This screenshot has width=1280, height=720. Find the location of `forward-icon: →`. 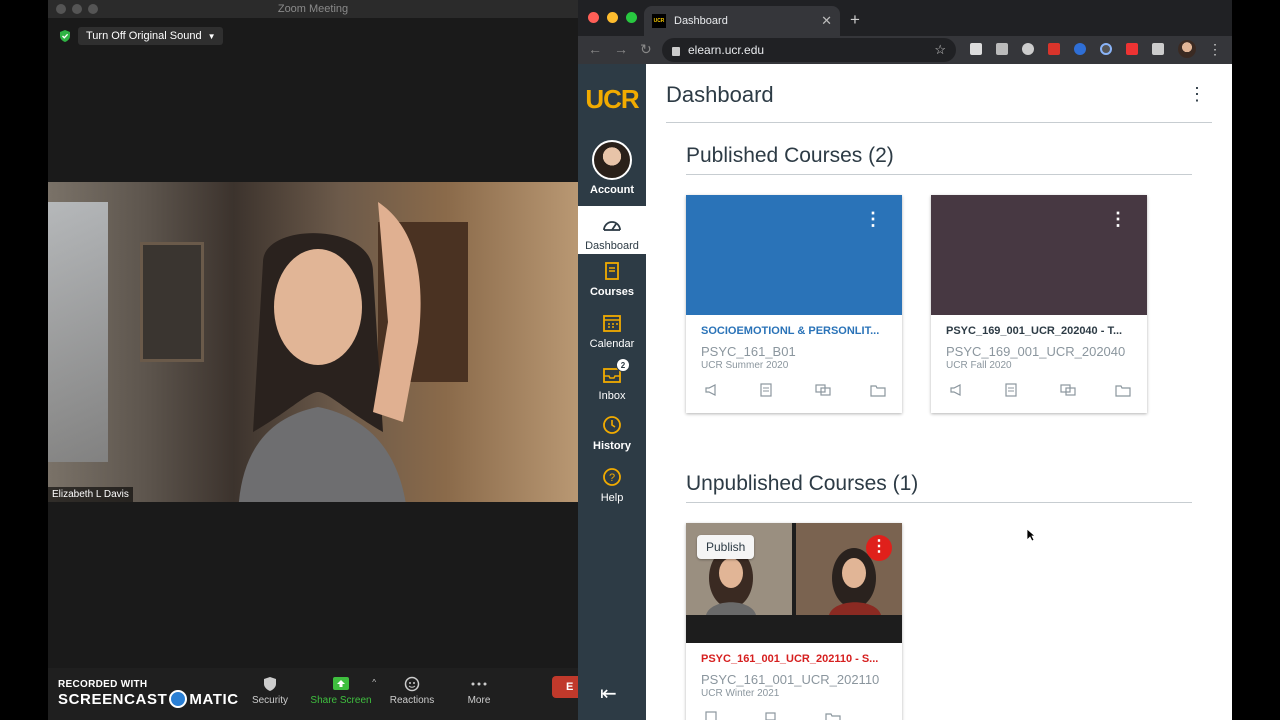

forward-icon: → is located at coordinates (621, 49).